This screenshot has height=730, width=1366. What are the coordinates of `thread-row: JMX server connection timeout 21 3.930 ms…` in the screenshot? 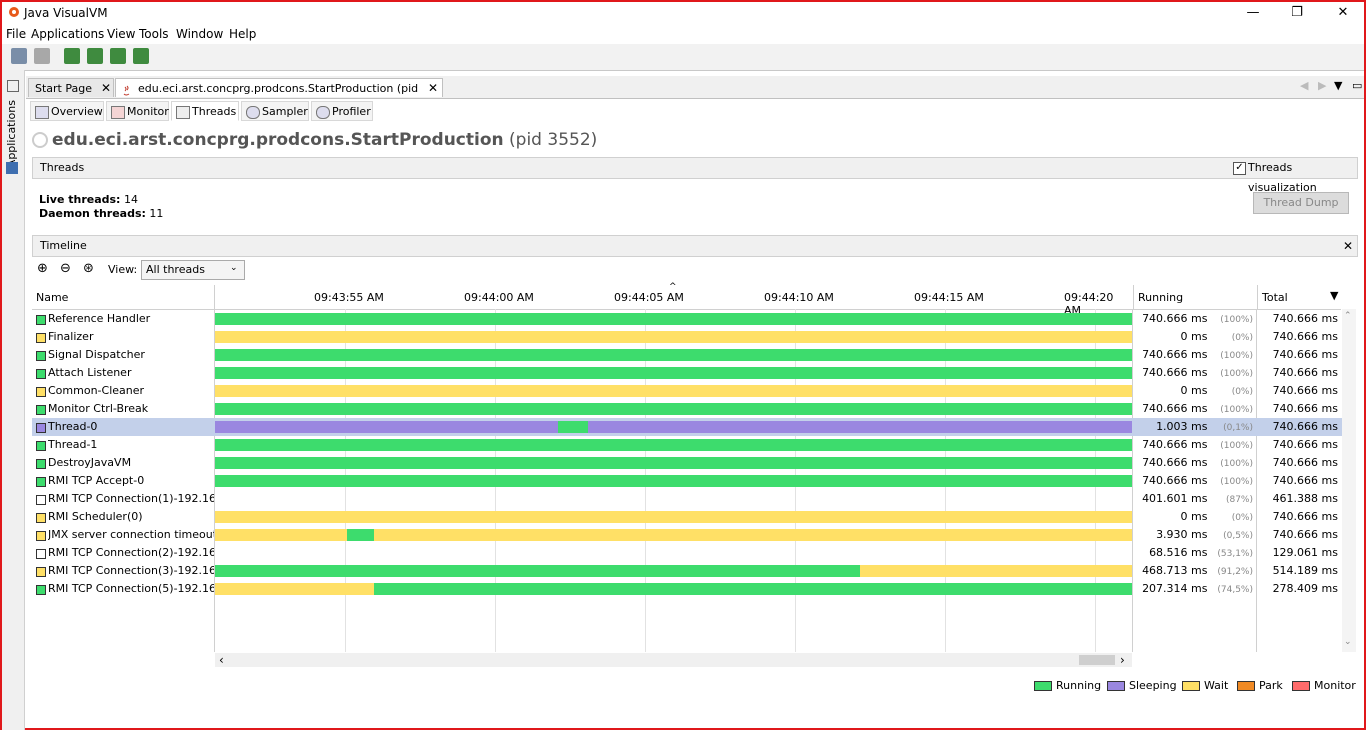 It's located at (687, 535).